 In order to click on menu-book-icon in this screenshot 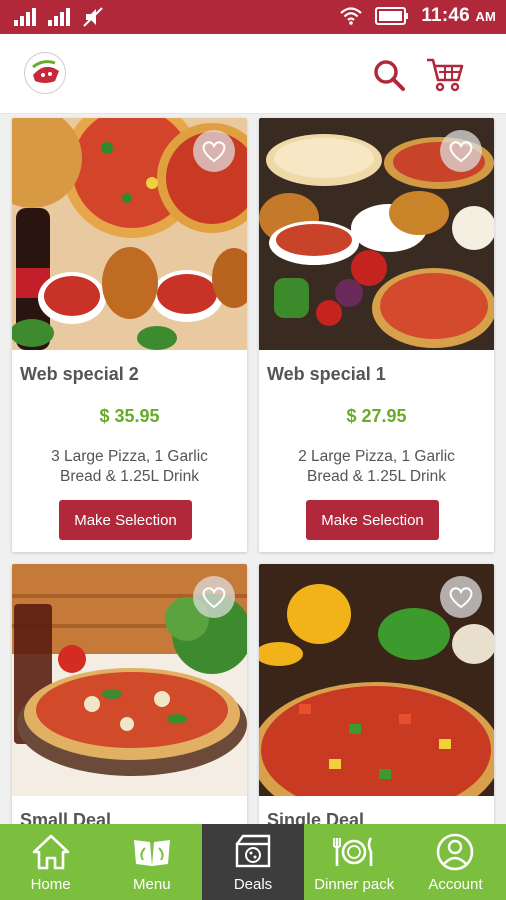, I will do `click(151, 853)`.